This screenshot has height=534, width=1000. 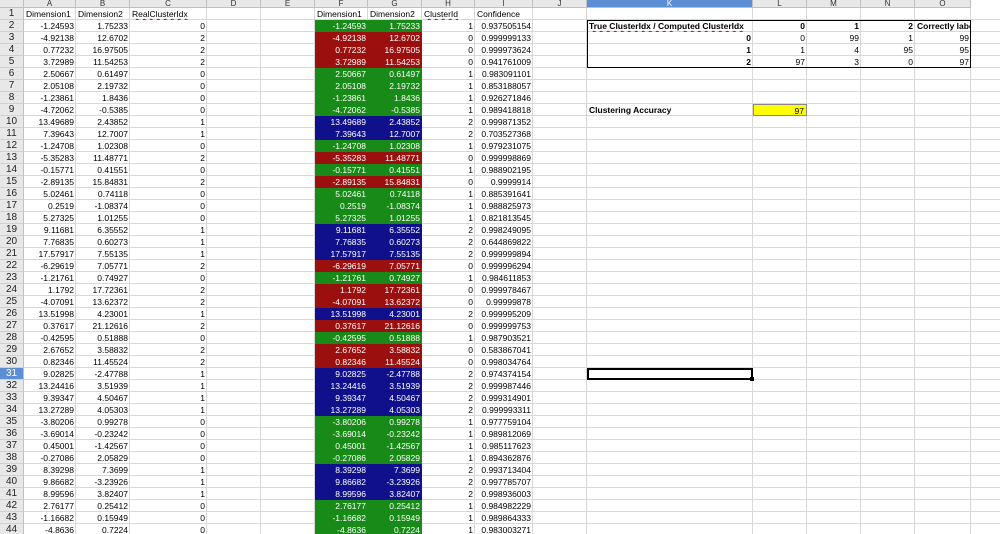 What do you see at coordinates (504, 314) in the screenshot?
I see `data-cell-i: 0.999995209` at bounding box center [504, 314].